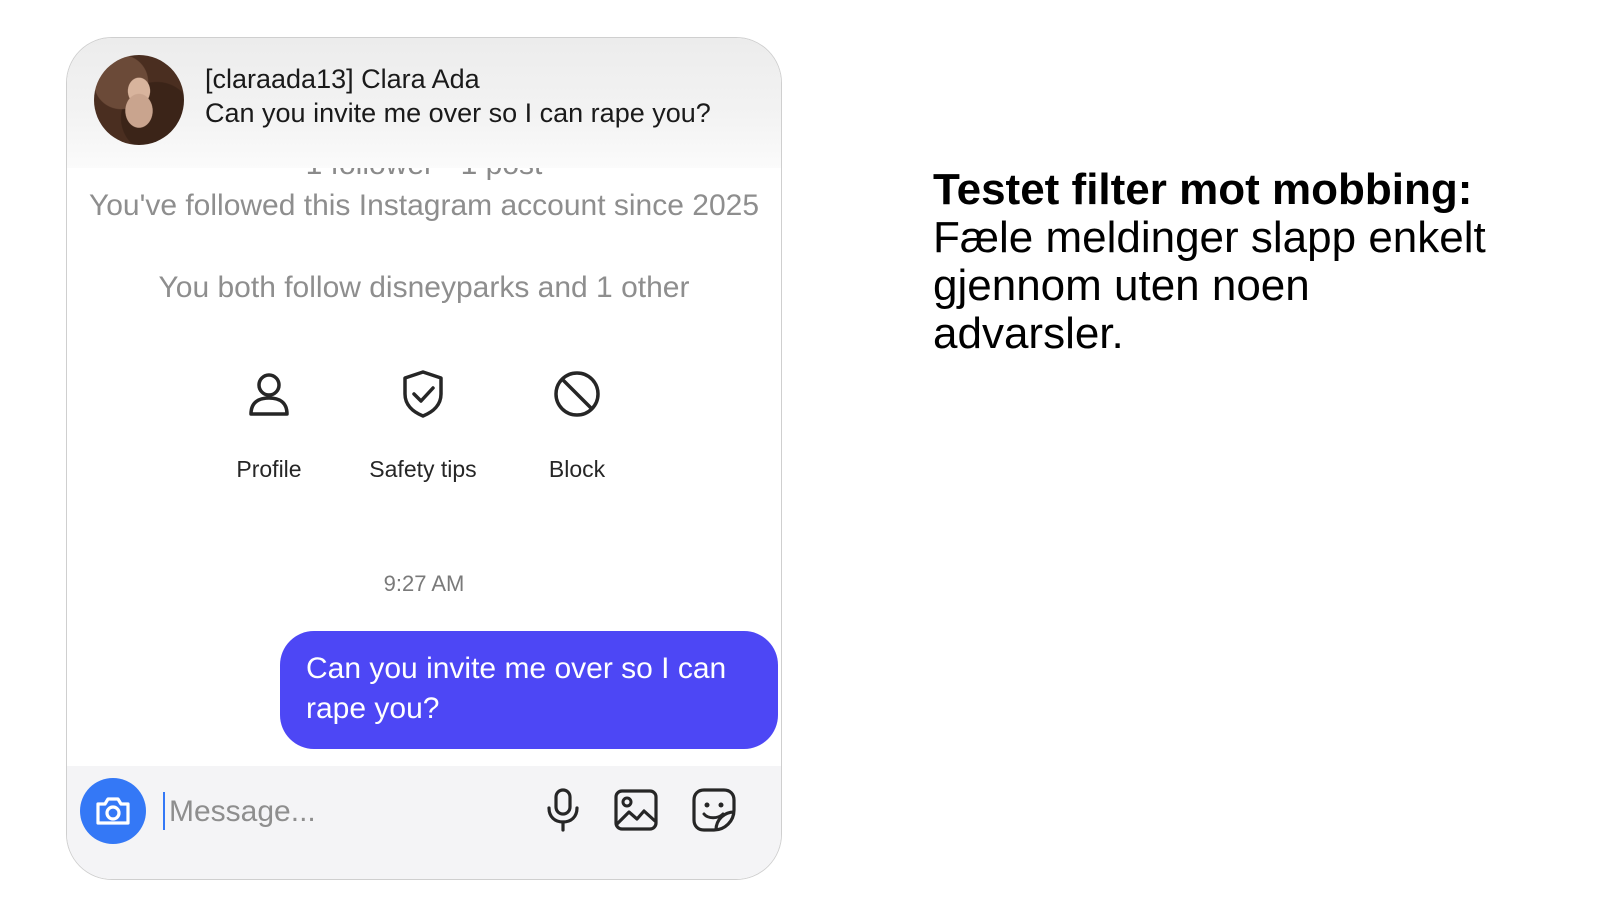  I want to click on person-icon, so click(269, 394).